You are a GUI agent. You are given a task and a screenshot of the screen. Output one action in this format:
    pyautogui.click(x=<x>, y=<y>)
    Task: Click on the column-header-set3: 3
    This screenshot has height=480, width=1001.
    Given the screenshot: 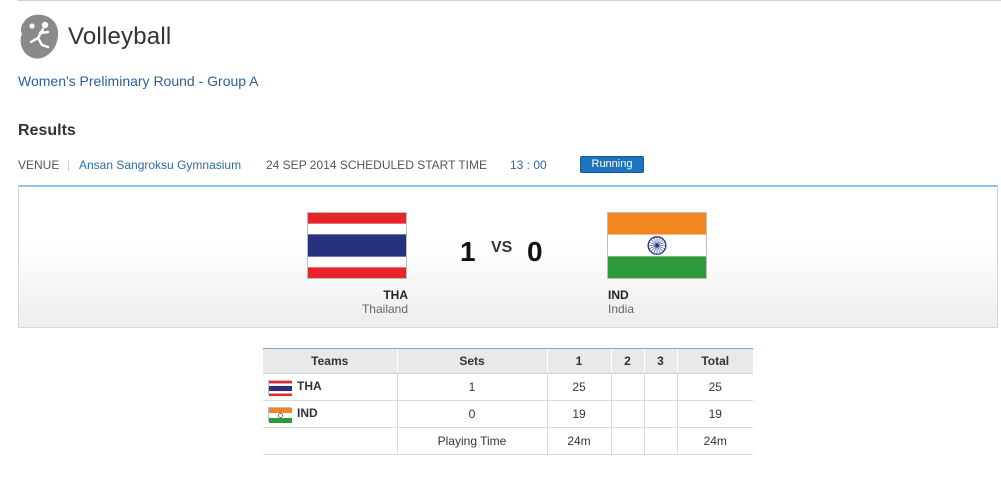 What is the action you would take?
    pyautogui.click(x=660, y=361)
    